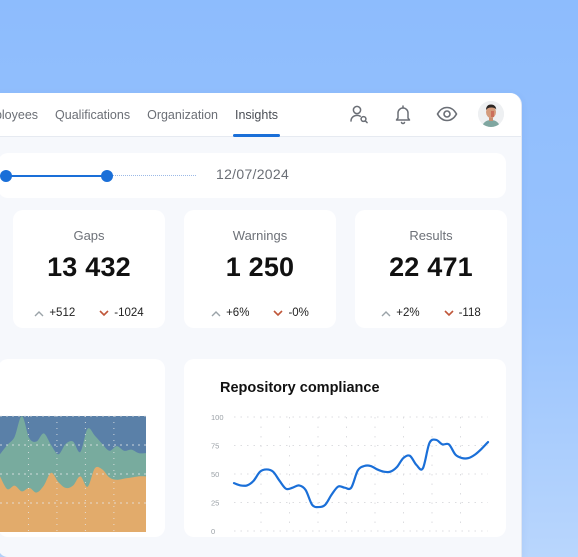 This screenshot has width=578, height=557. Describe the element at coordinates (215, 503) in the screenshot. I see `y-tick-label: 25` at that location.